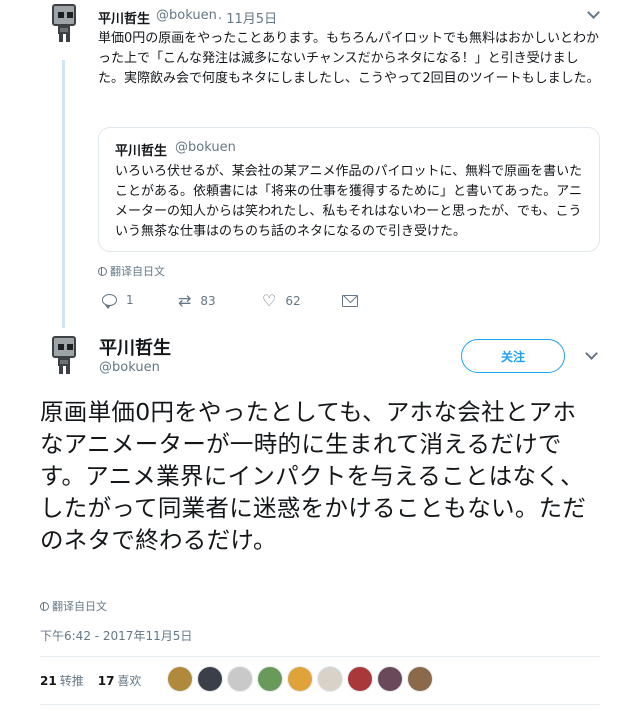  I want to click on retweets-stat: 21 转推, so click(62, 680).